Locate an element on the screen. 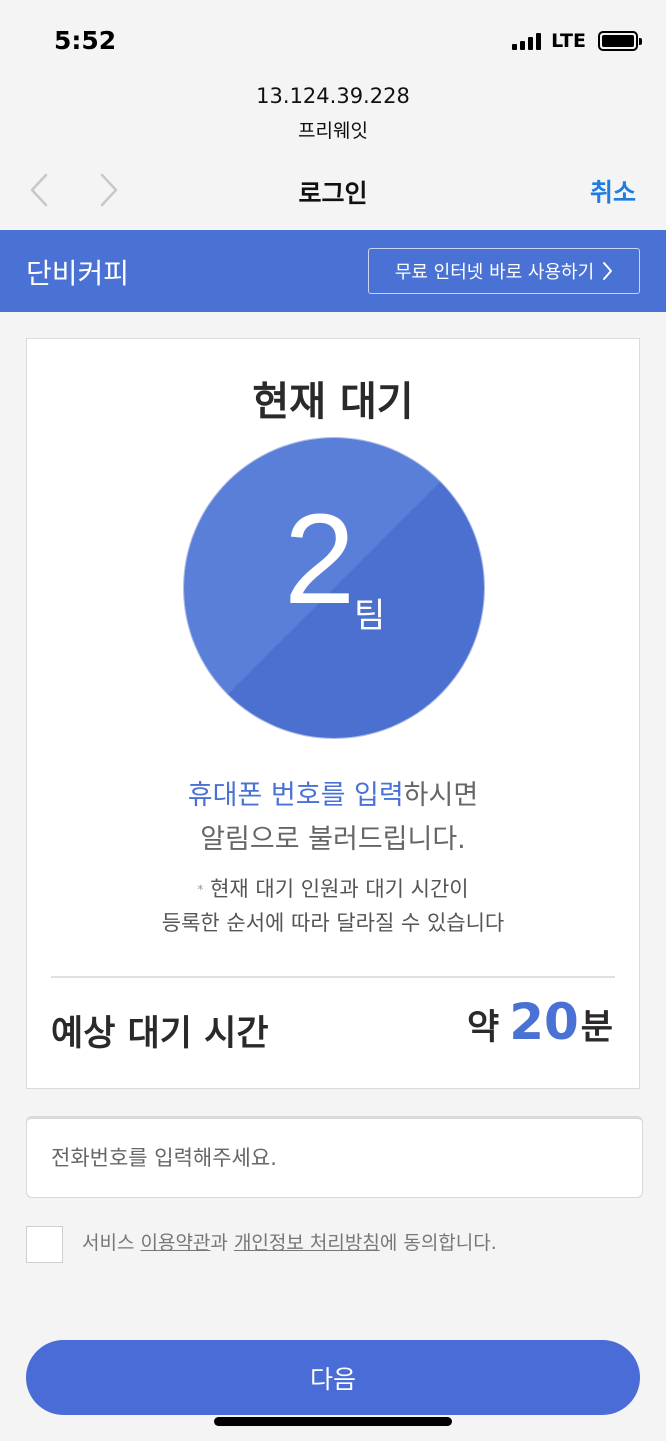 The height and width of the screenshot is (1441, 666). wait-label: 예상 대기 시간 is located at coordinates (160, 1034).